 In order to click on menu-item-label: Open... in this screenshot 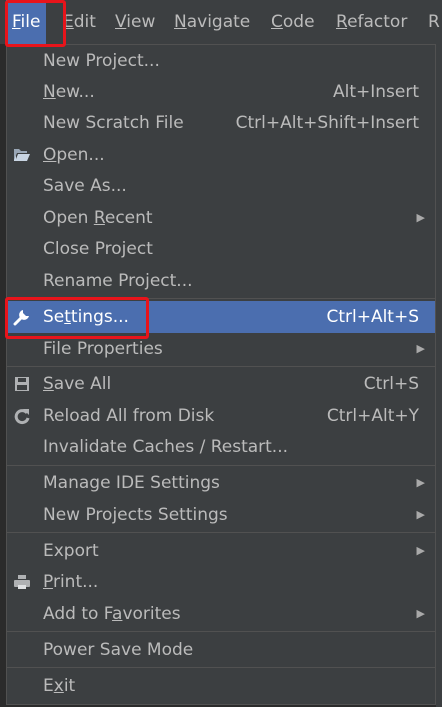, I will do `click(74, 155)`.